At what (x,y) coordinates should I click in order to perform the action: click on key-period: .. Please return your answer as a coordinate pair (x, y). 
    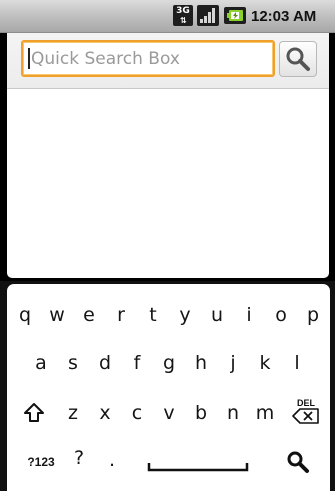
    Looking at the image, I should click on (112, 460).